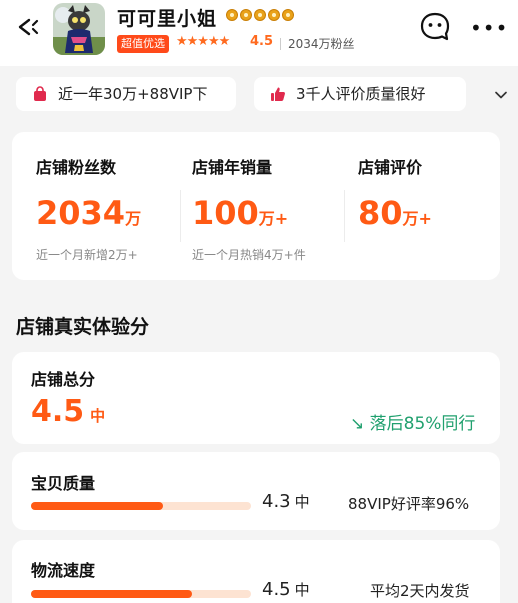 This screenshot has height=603, width=518. What do you see at coordinates (240, 213) in the screenshot?
I see `stat-value: 100万+` at bounding box center [240, 213].